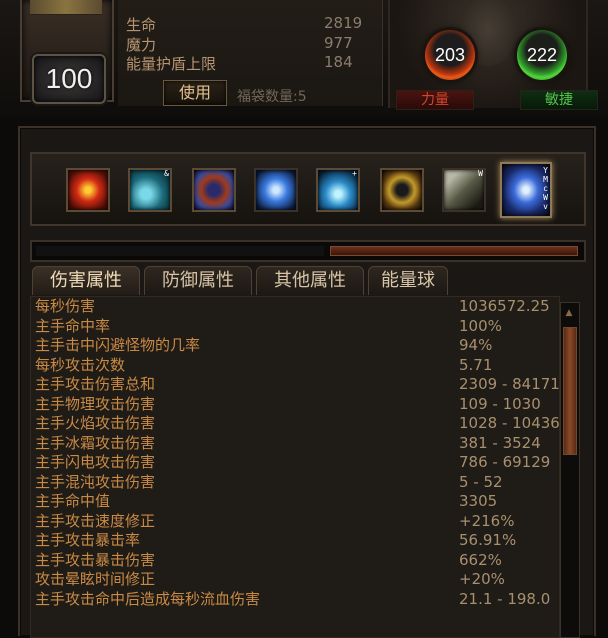 The image size is (608, 638). I want to click on stat-label: 主手攻击命中后造成每秒流血伤害, so click(148, 598).